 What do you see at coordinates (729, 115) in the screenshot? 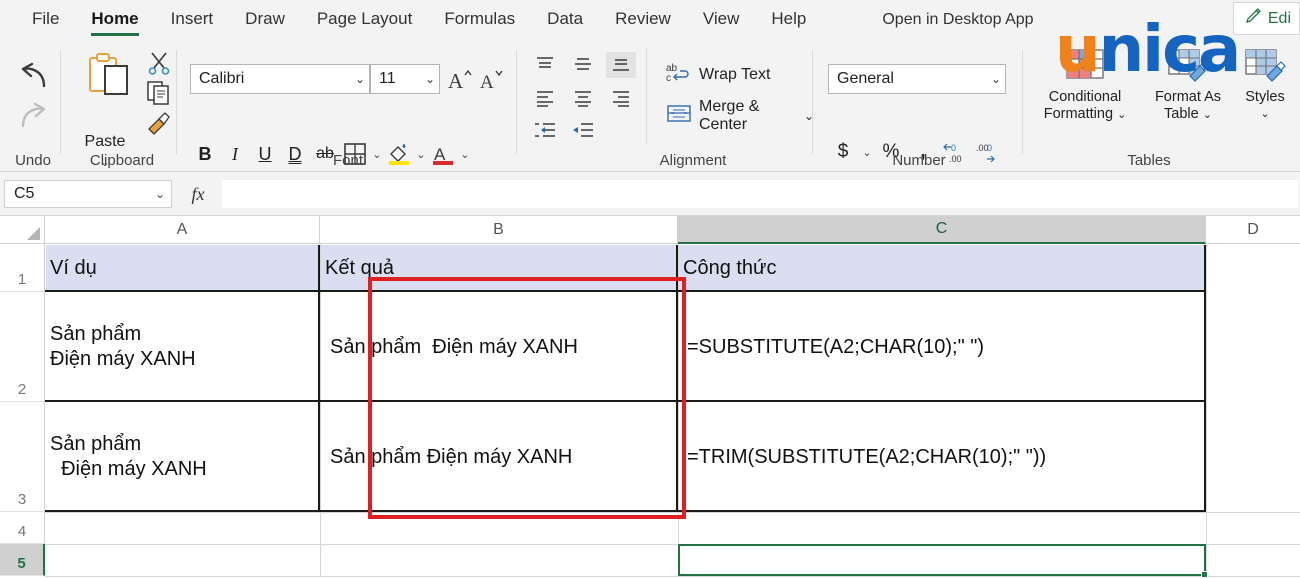
I see `merge-center-label: Merge & Center` at bounding box center [729, 115].